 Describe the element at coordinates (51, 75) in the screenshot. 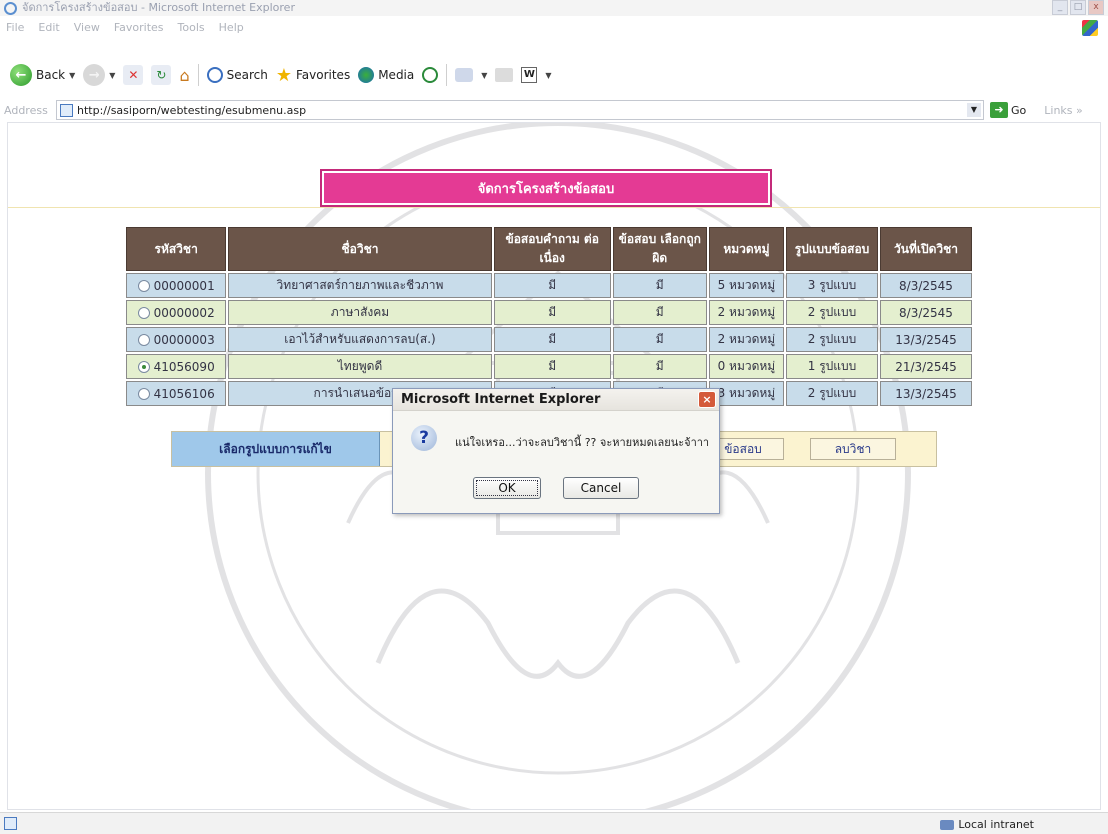

I see `back-label: Back` at that location.